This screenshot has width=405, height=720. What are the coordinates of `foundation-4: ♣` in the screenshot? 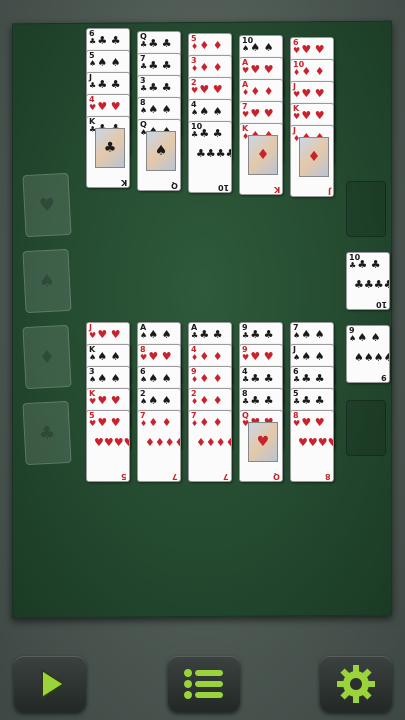 It's located at (47, 433).